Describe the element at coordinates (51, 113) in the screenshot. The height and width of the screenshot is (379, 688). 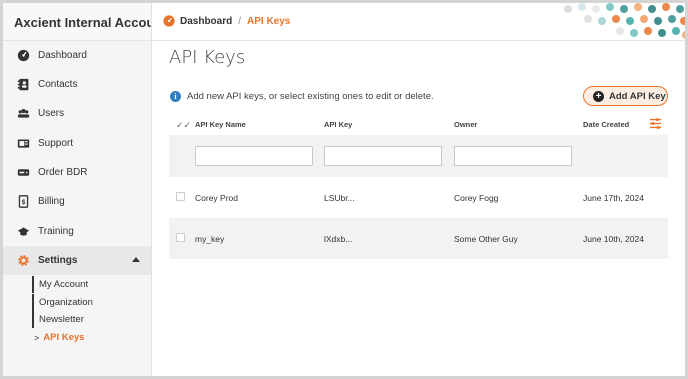
I see `sidebar-item-label: Users` at that location.